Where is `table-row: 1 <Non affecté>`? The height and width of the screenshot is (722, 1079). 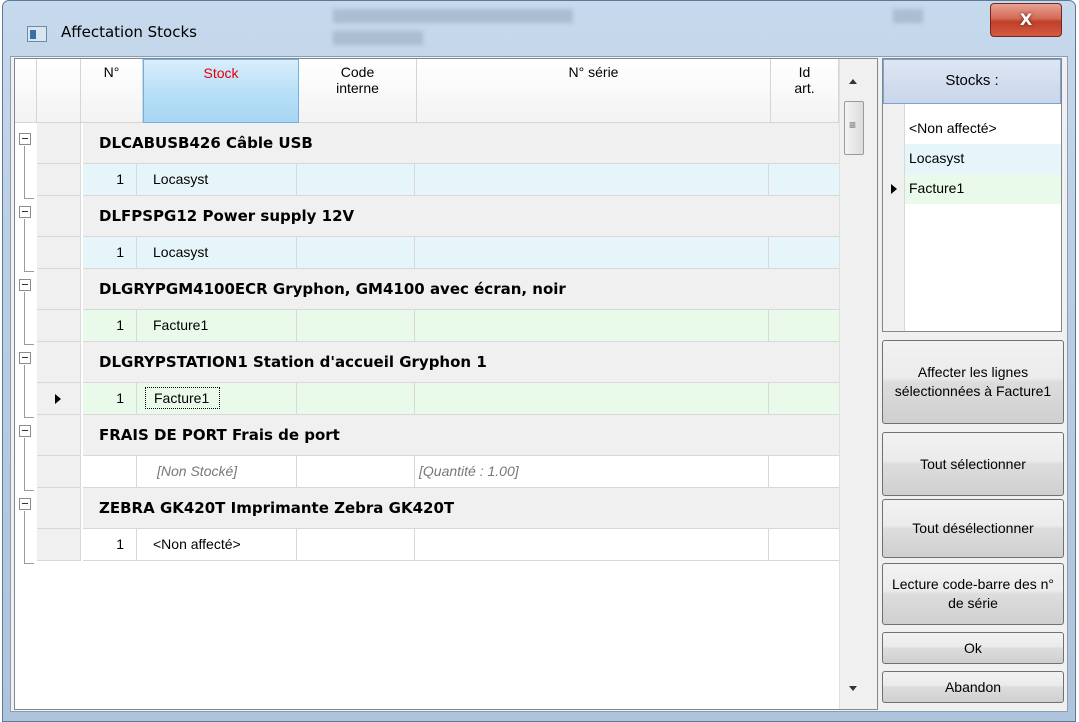
table-row: 1 <Non affecté> is located at coordinates (461, 545).